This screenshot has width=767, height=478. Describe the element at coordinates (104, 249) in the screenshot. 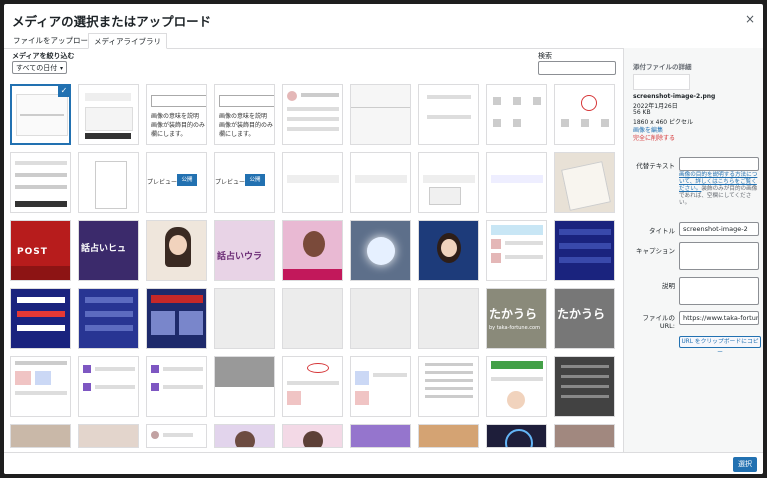

I see `thumb-text: 話占いヒュ` at that location.